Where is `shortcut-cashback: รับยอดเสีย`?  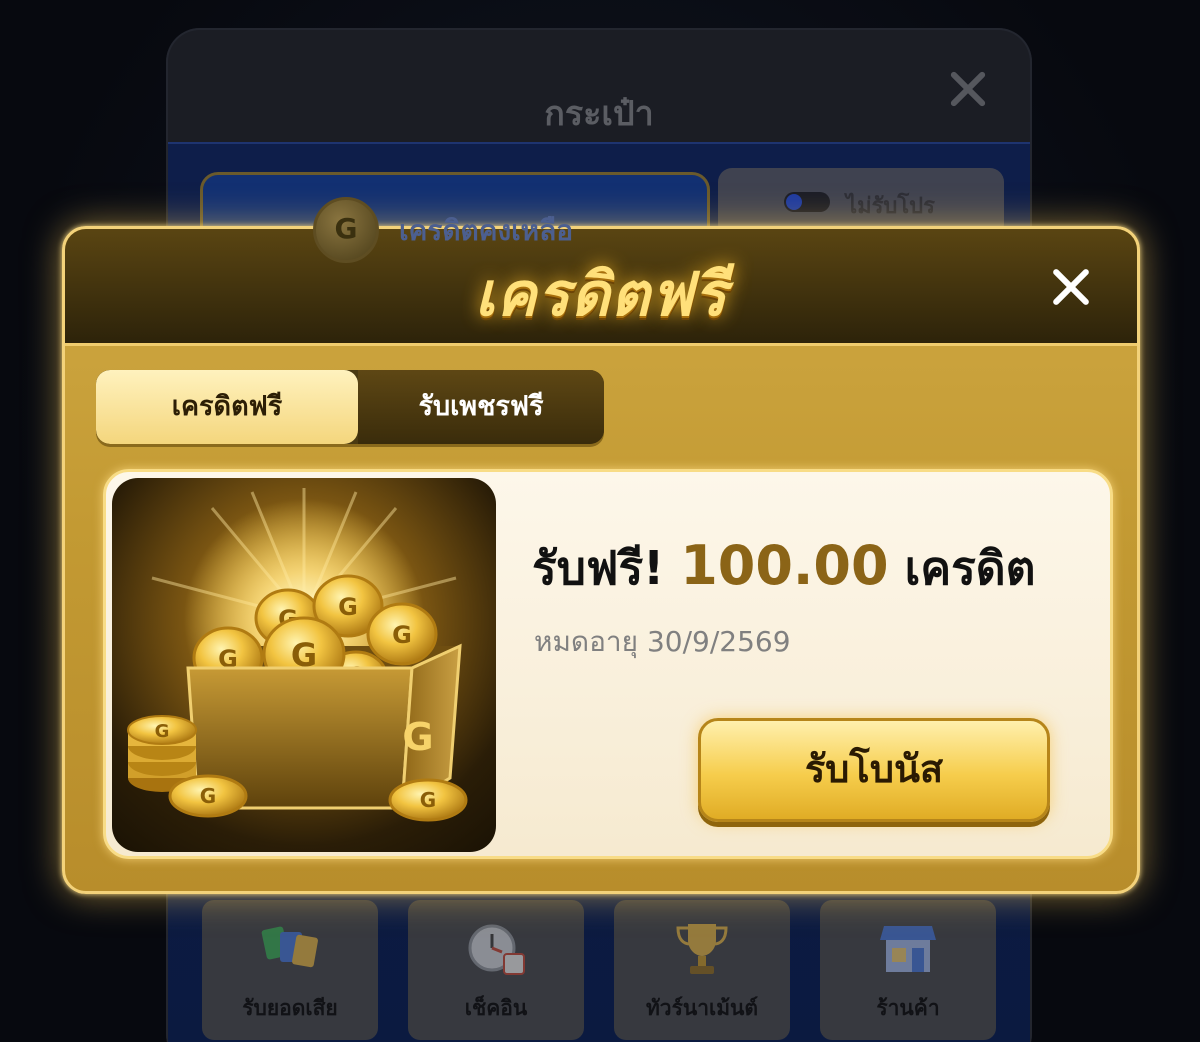
shortcut-cashback: รับยอดเสีย is located at coordinates (290, 970).